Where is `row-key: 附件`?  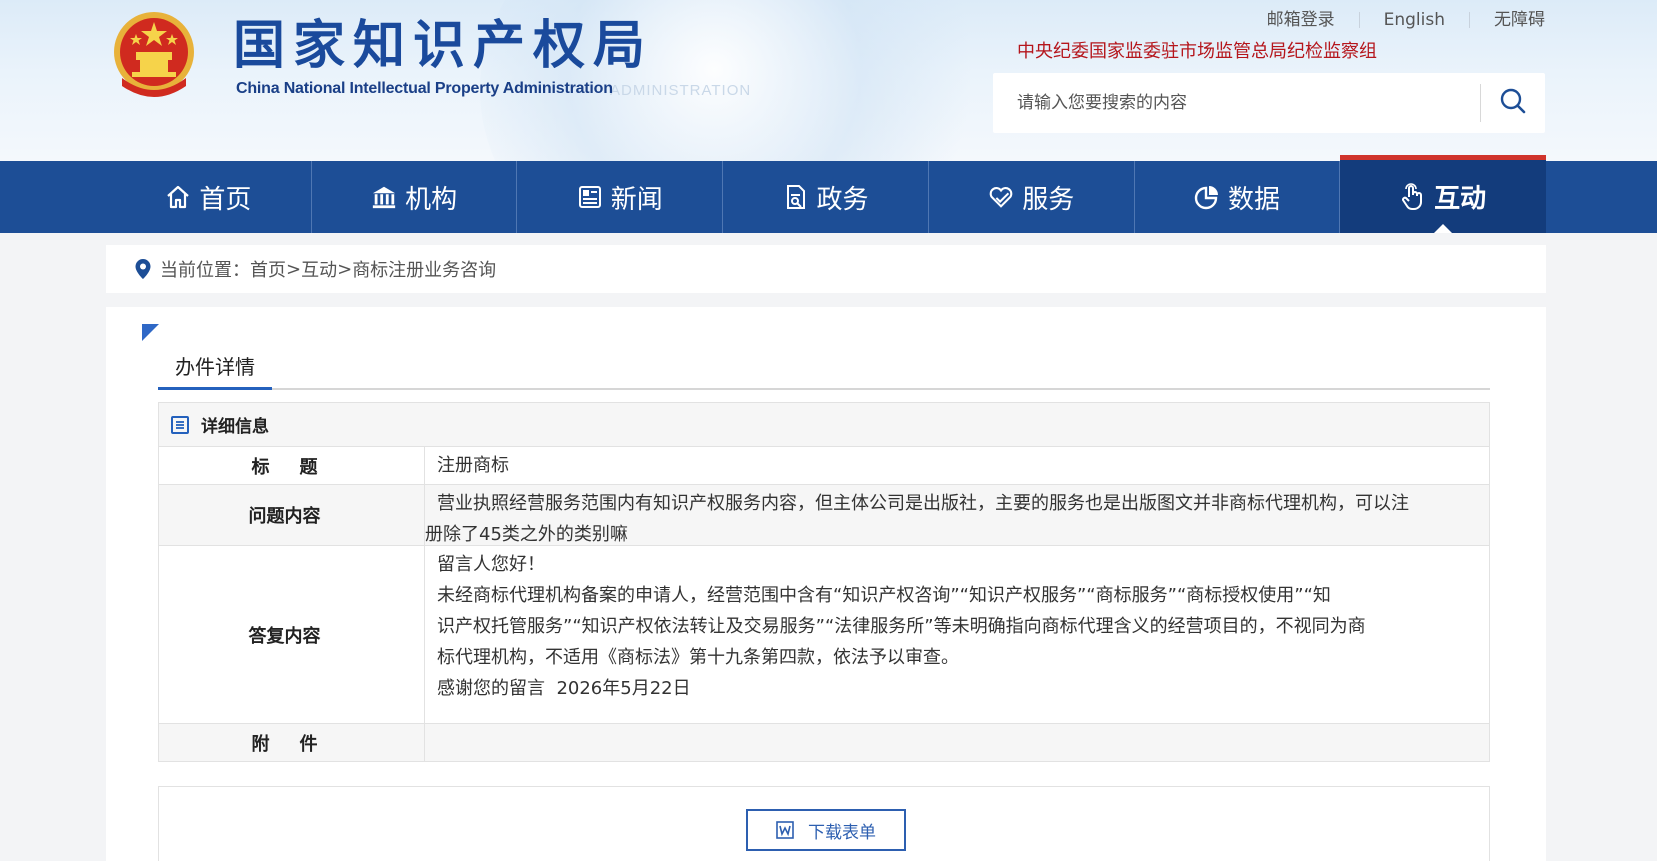 row-key: 附件 is located at coordinates (292, 742).